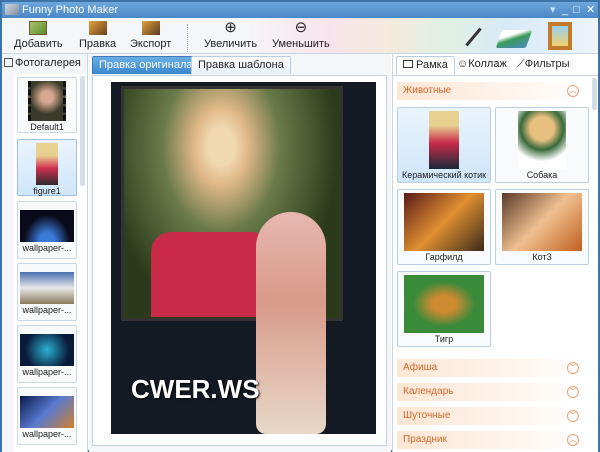 The width and height of the screenshot is (600, 452). I want to click on app-icon, so click(12, 9).